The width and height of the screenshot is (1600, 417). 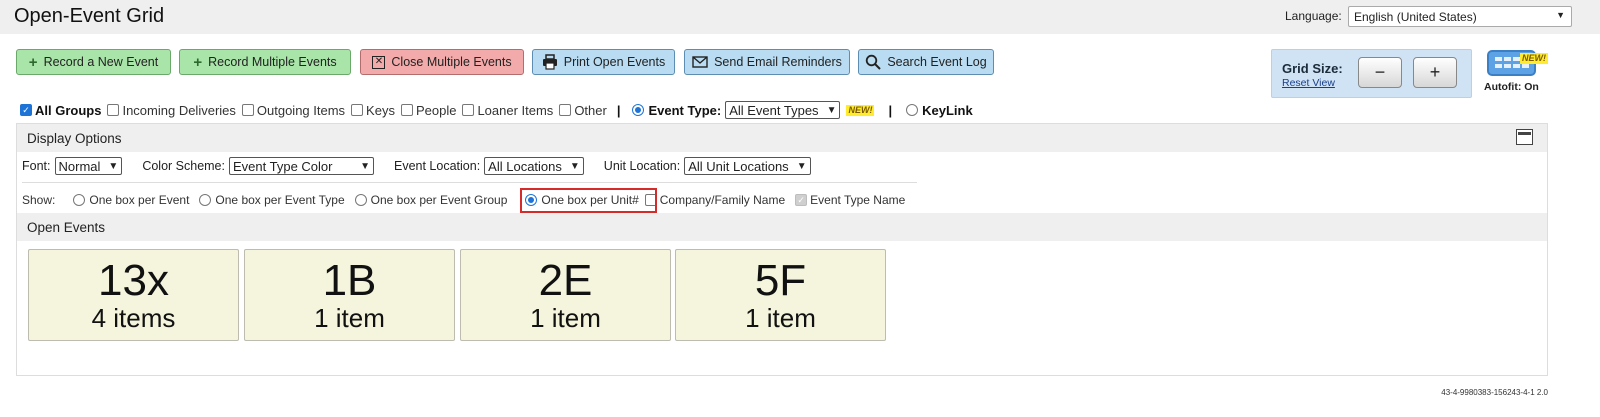 What do you see at coordinates (1415, 17) in the screenshot?
I see `language-value: English (United States)` at bounding box center [1415, 17].